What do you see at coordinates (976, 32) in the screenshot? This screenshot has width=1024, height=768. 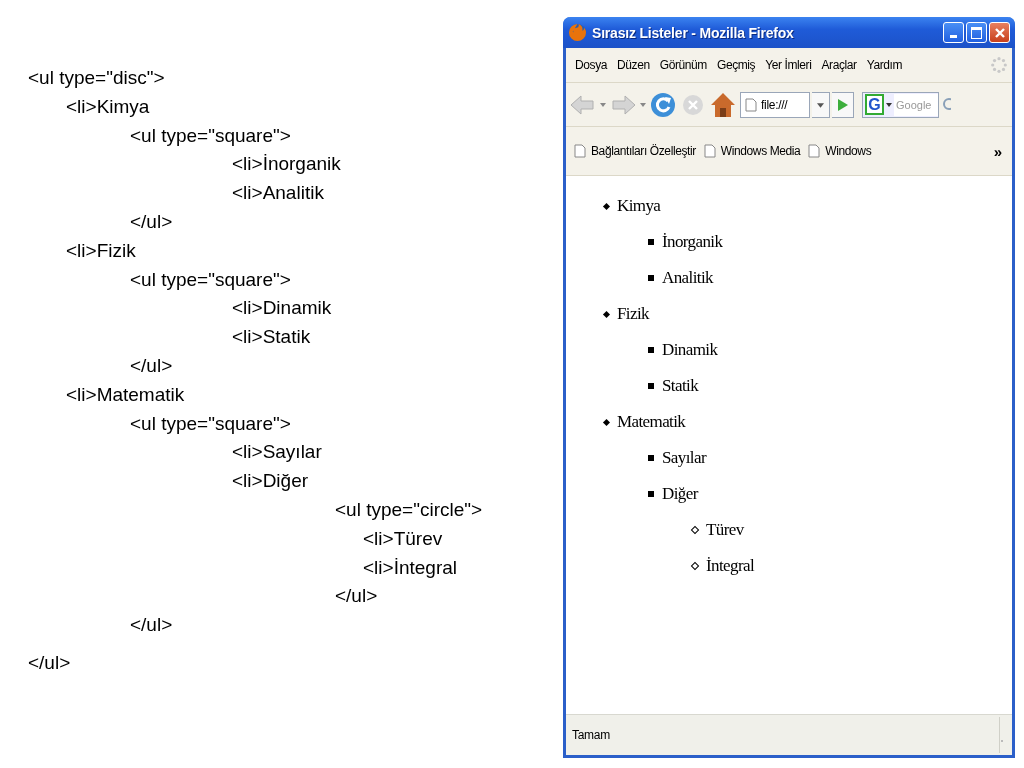 I see `maximize-button` at bounding box center [976, 32].